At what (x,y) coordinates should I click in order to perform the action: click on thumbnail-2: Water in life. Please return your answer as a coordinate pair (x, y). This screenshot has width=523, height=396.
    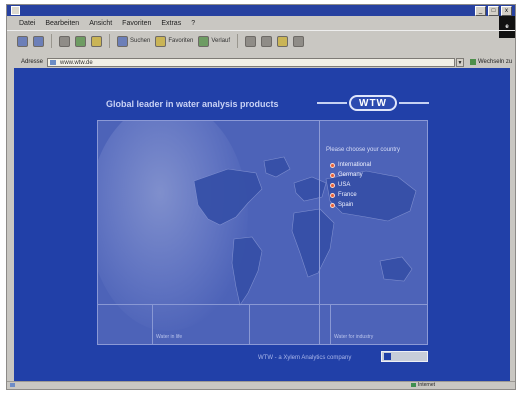
    Looking at the image, I should click on (201, 324).